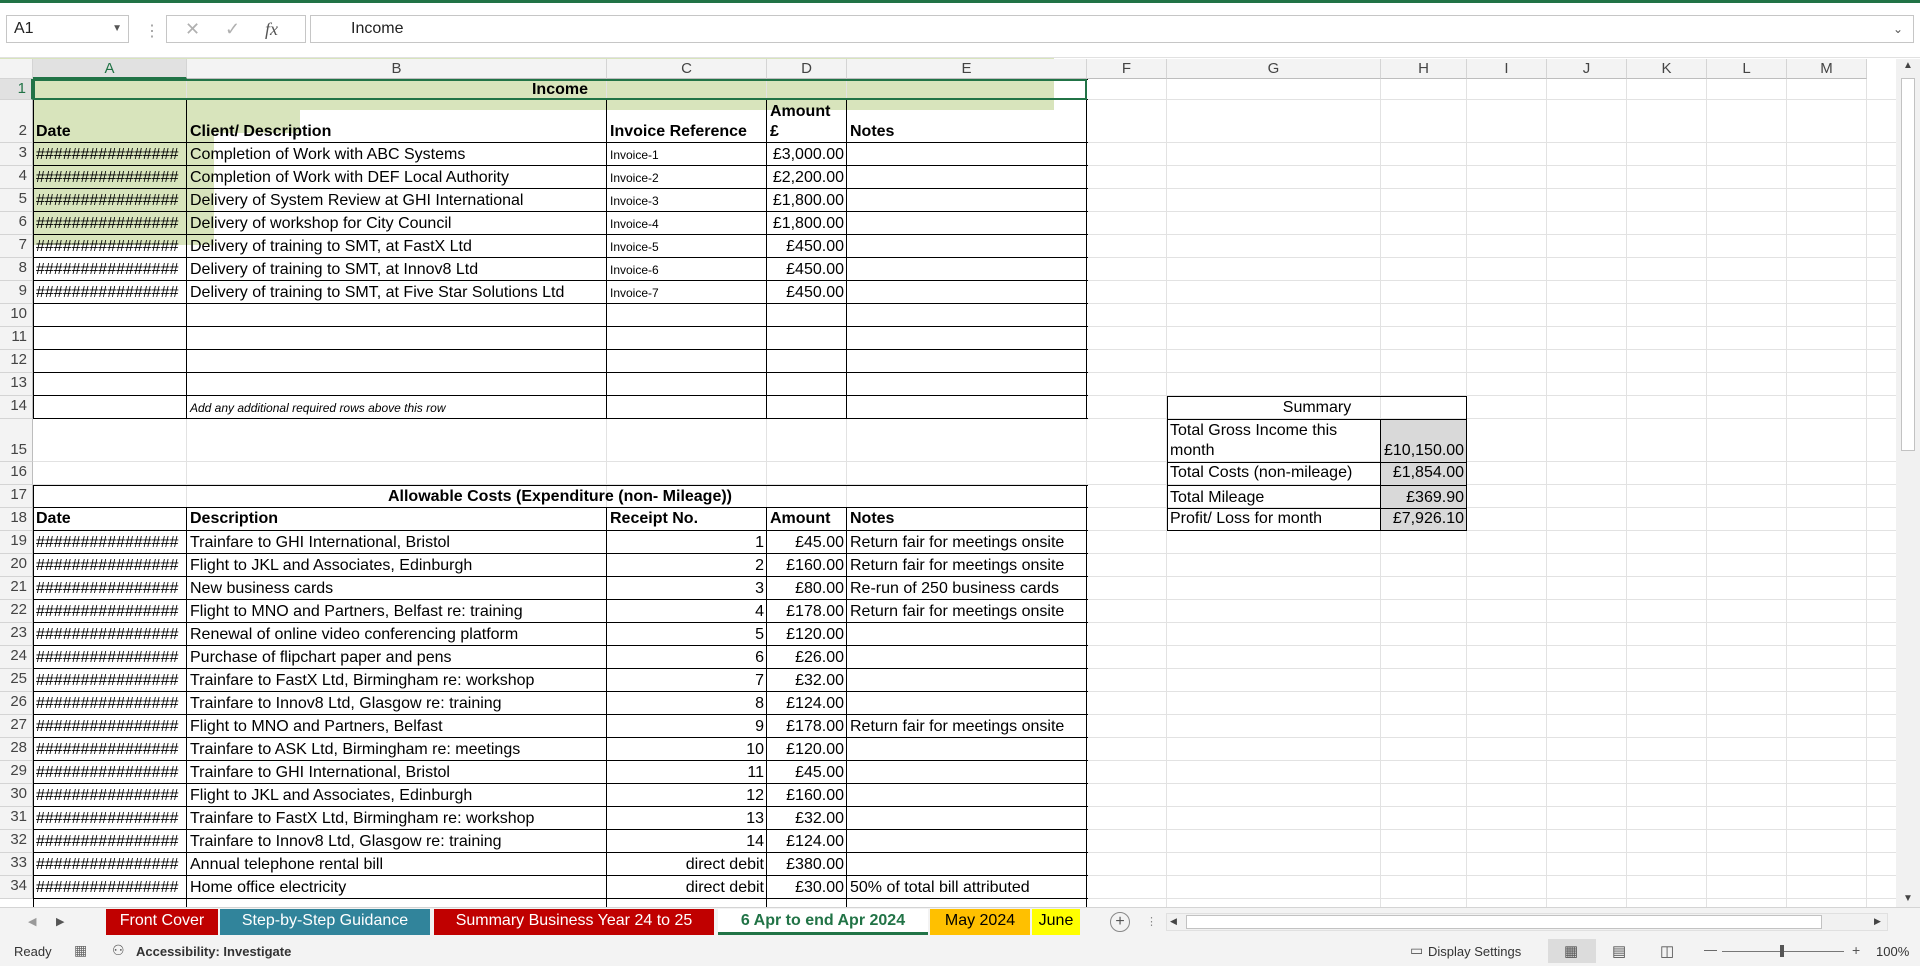  What do you see at coordinates (67, 29) in the screenshot?
I see `name-box: A1 ▼` at bounding box center [67, 29].